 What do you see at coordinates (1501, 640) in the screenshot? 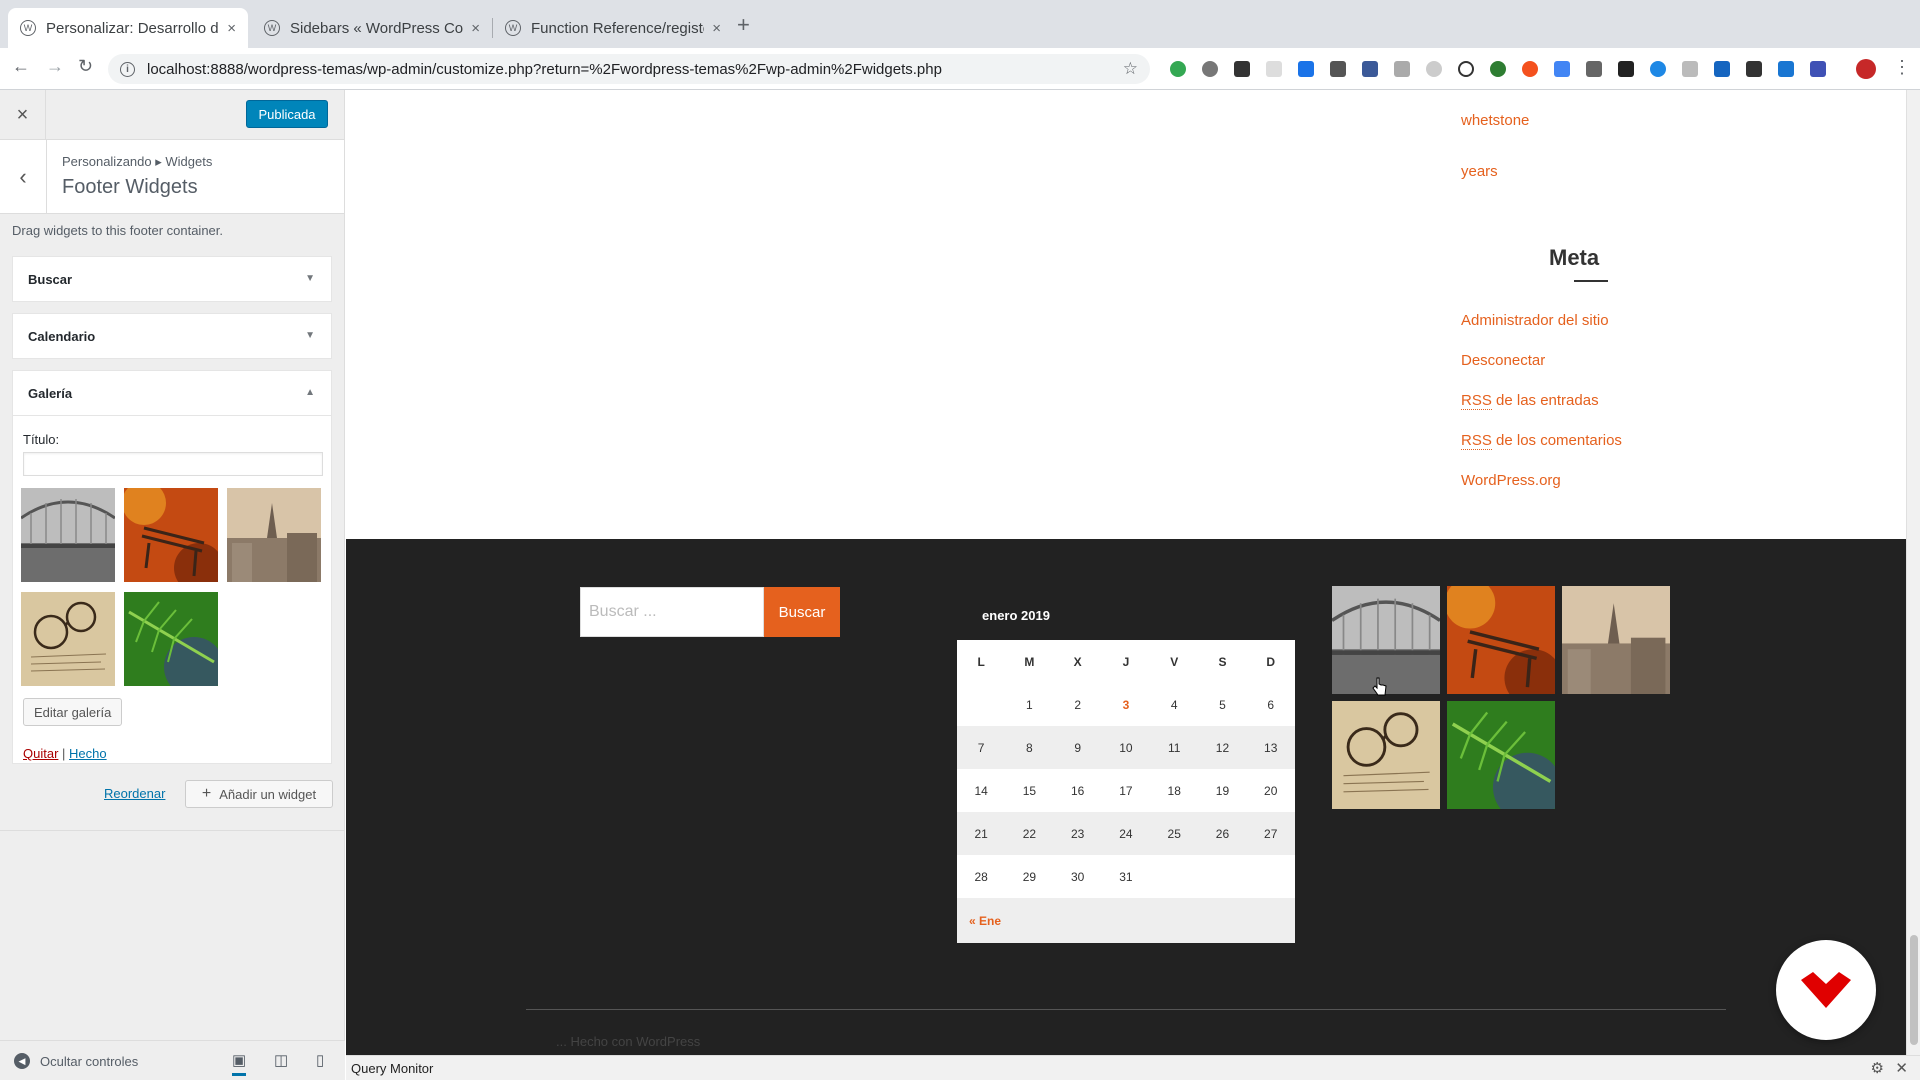
I see `footer-gallery-thumb-bench` at bounding box center [1501, 640].